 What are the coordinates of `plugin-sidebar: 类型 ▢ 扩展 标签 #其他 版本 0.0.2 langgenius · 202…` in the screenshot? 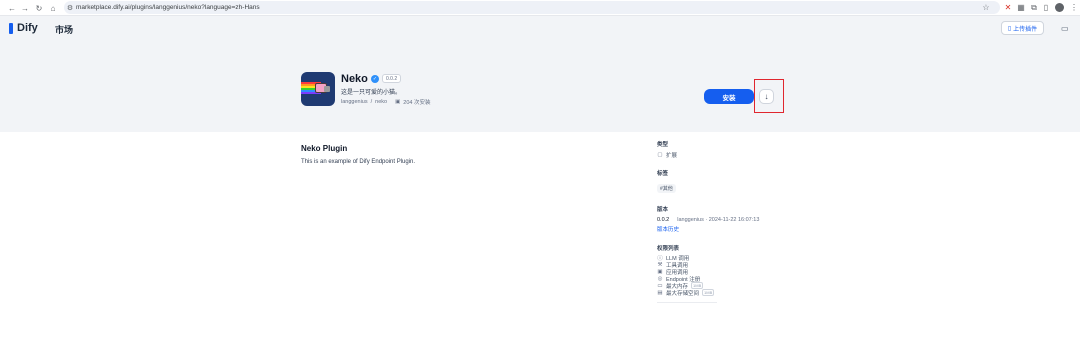 It's located at (708, 221).